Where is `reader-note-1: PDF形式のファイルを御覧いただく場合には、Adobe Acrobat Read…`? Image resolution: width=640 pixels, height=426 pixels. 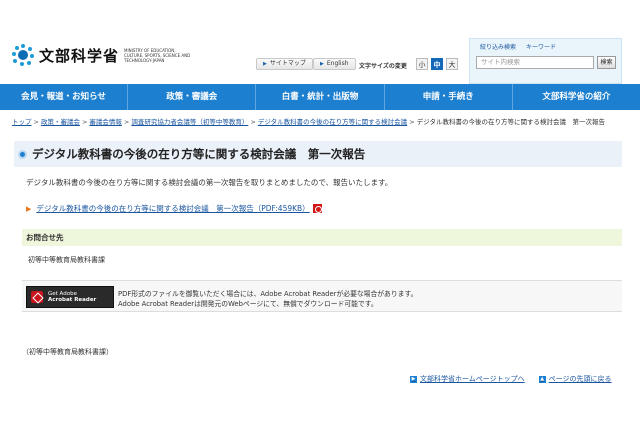
reader-note-1: PDF形式のファイルを御覧いただく場合には、Adobe Acrobat Read… is located at coordinates (268, 294).